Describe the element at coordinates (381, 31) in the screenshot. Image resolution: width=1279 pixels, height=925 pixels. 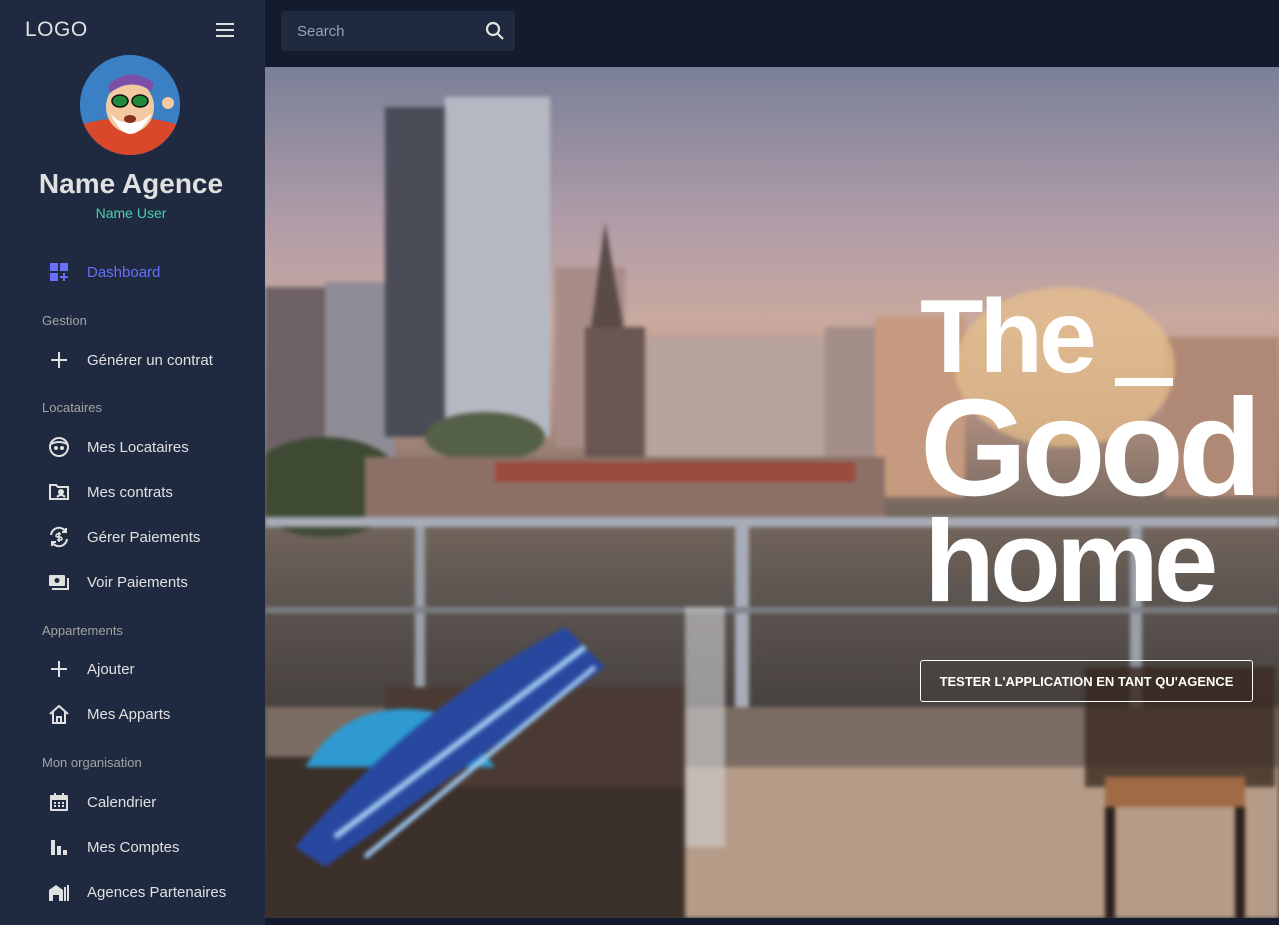
I see `search-input` at that location.